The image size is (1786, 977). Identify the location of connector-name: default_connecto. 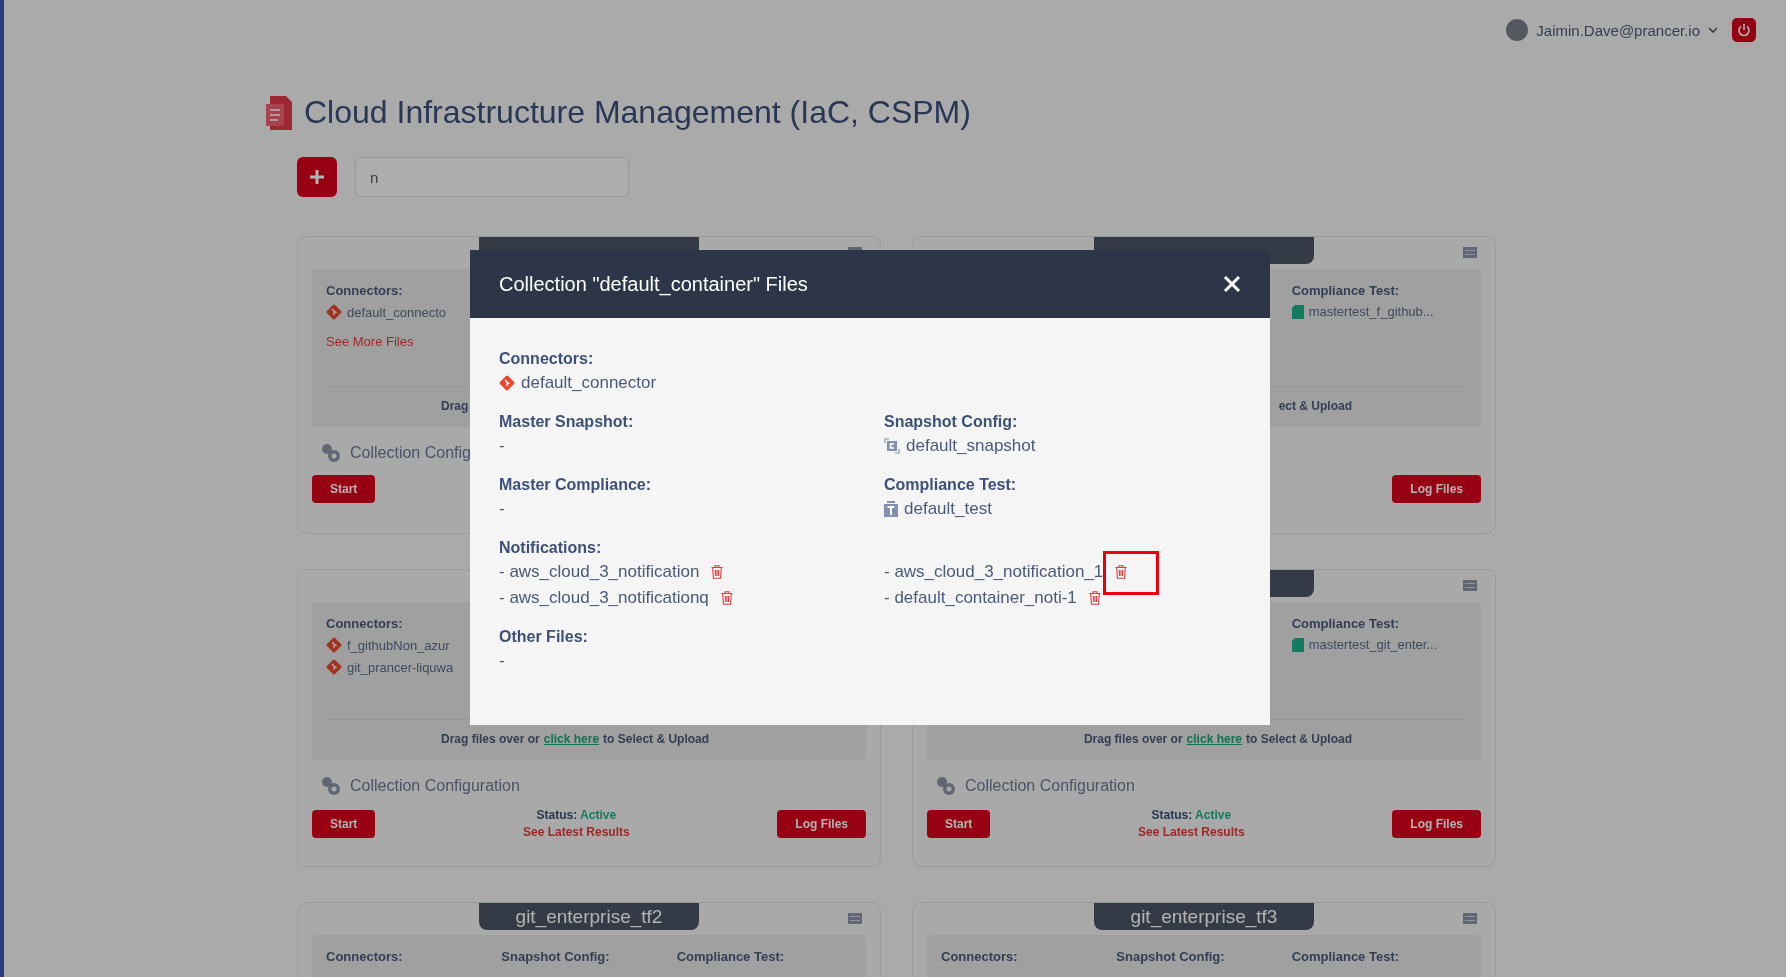
(397, 312).